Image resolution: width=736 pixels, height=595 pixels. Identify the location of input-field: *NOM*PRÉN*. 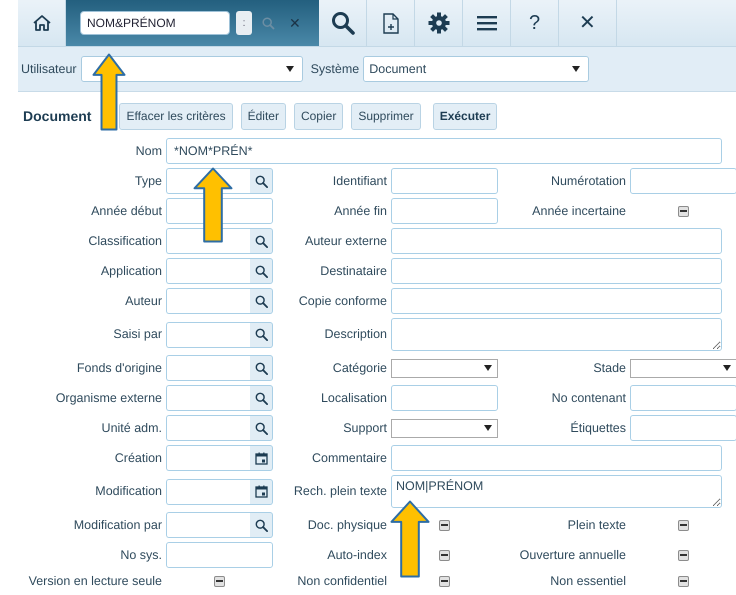
(444, 151).